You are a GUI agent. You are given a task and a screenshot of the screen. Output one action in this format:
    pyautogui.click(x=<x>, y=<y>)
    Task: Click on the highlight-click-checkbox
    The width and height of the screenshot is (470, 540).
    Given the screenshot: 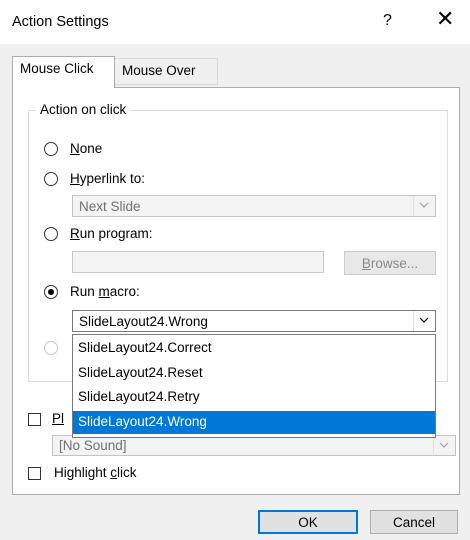 What is the action you would take?
    pyautogui.click(x=34, y=473)
    